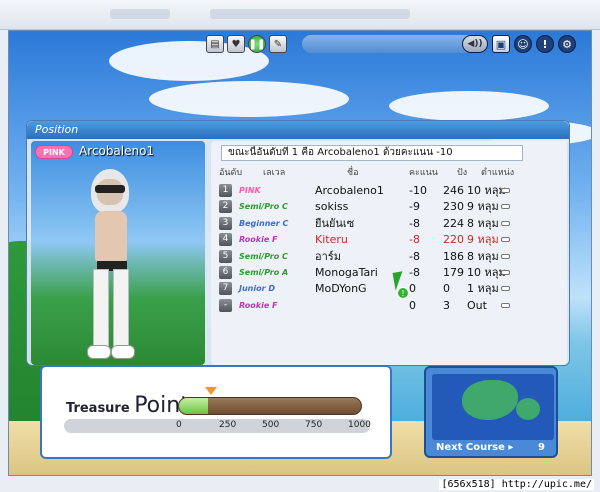 The width and height of the screenshot is (600, 492). Describe the element at coordinates (225, 207) in the screenshot. I see `rank-number: 2` at that location.